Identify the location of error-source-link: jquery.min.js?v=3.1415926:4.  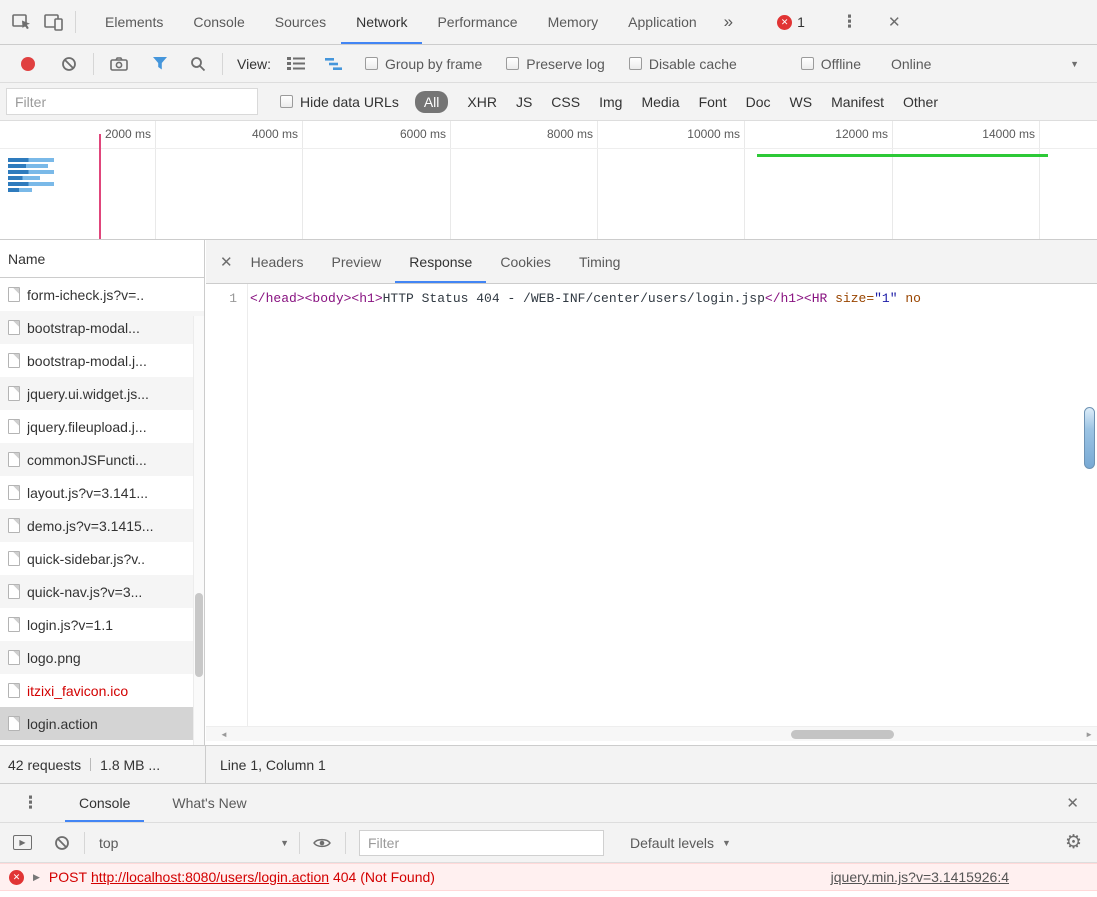
(920, 877).